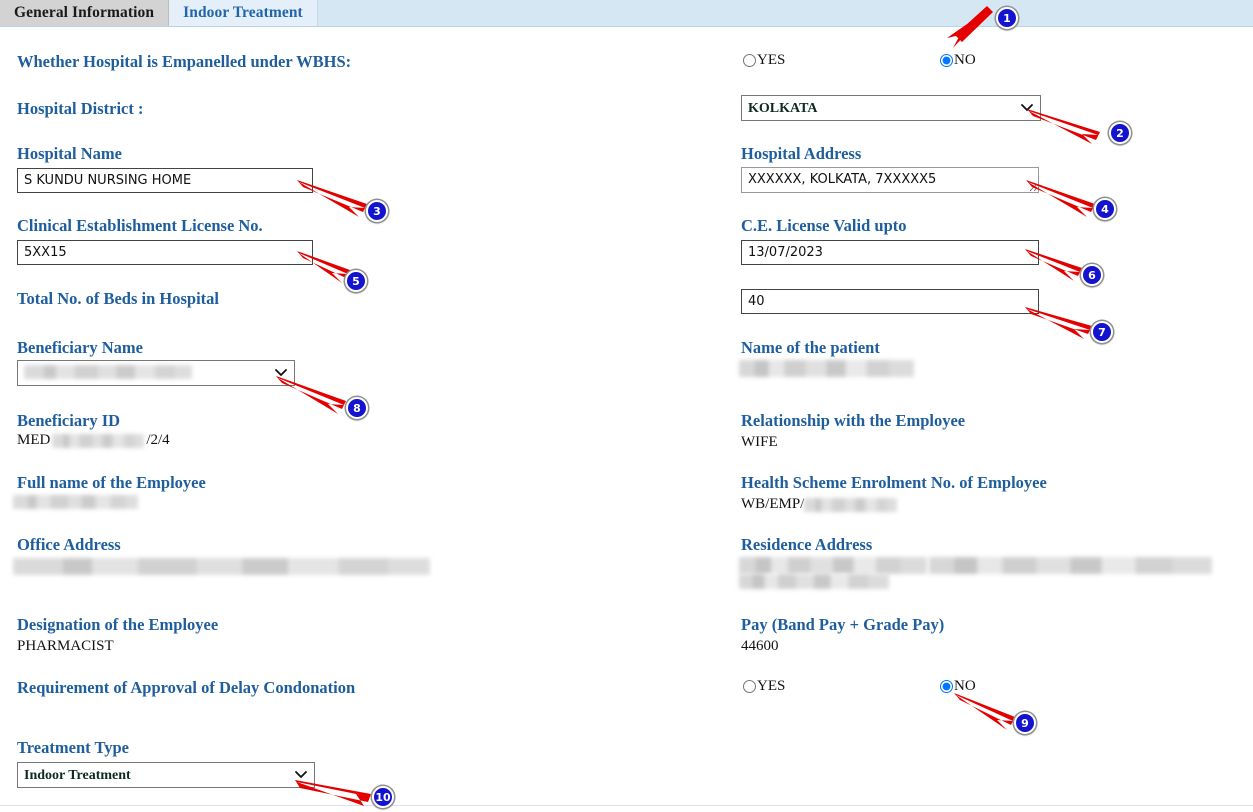 The height and width of the screenshot is (812, 1253). Describe the element at coordinates (810, 347) in the screenshot. I see `label-patient-name: Name of the patient` at that location.